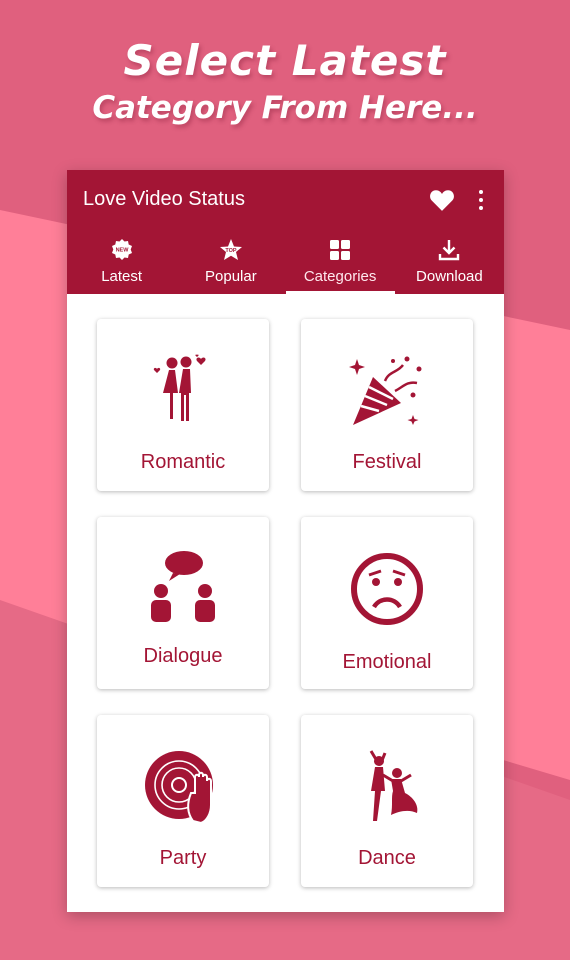 This screenshot has height=960, width=570. What do you see at coordinates (121, 263) in the screenshot?
I see `tab-latest: NEW Latest` at bounding box center [121, 263].